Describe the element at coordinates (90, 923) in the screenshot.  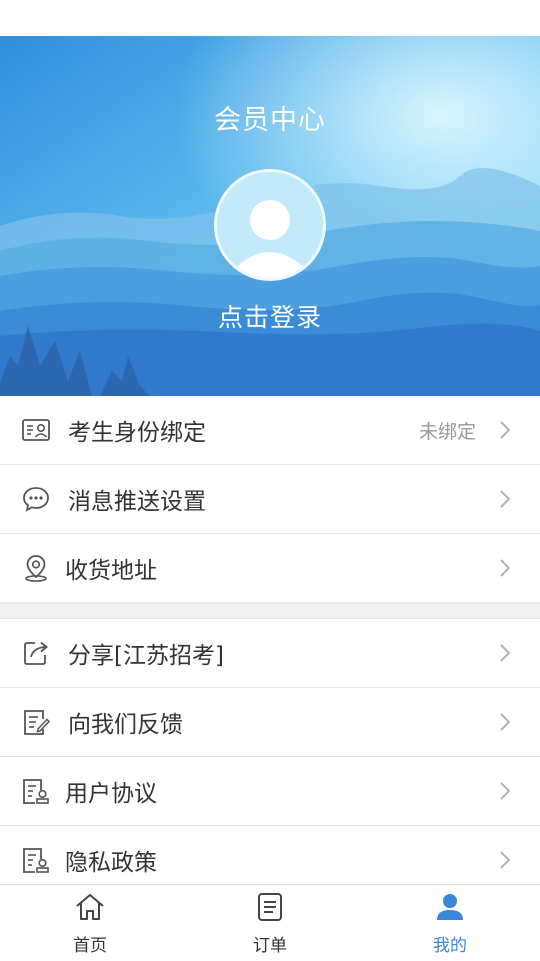
I see `tab-home: 首页` at that location.